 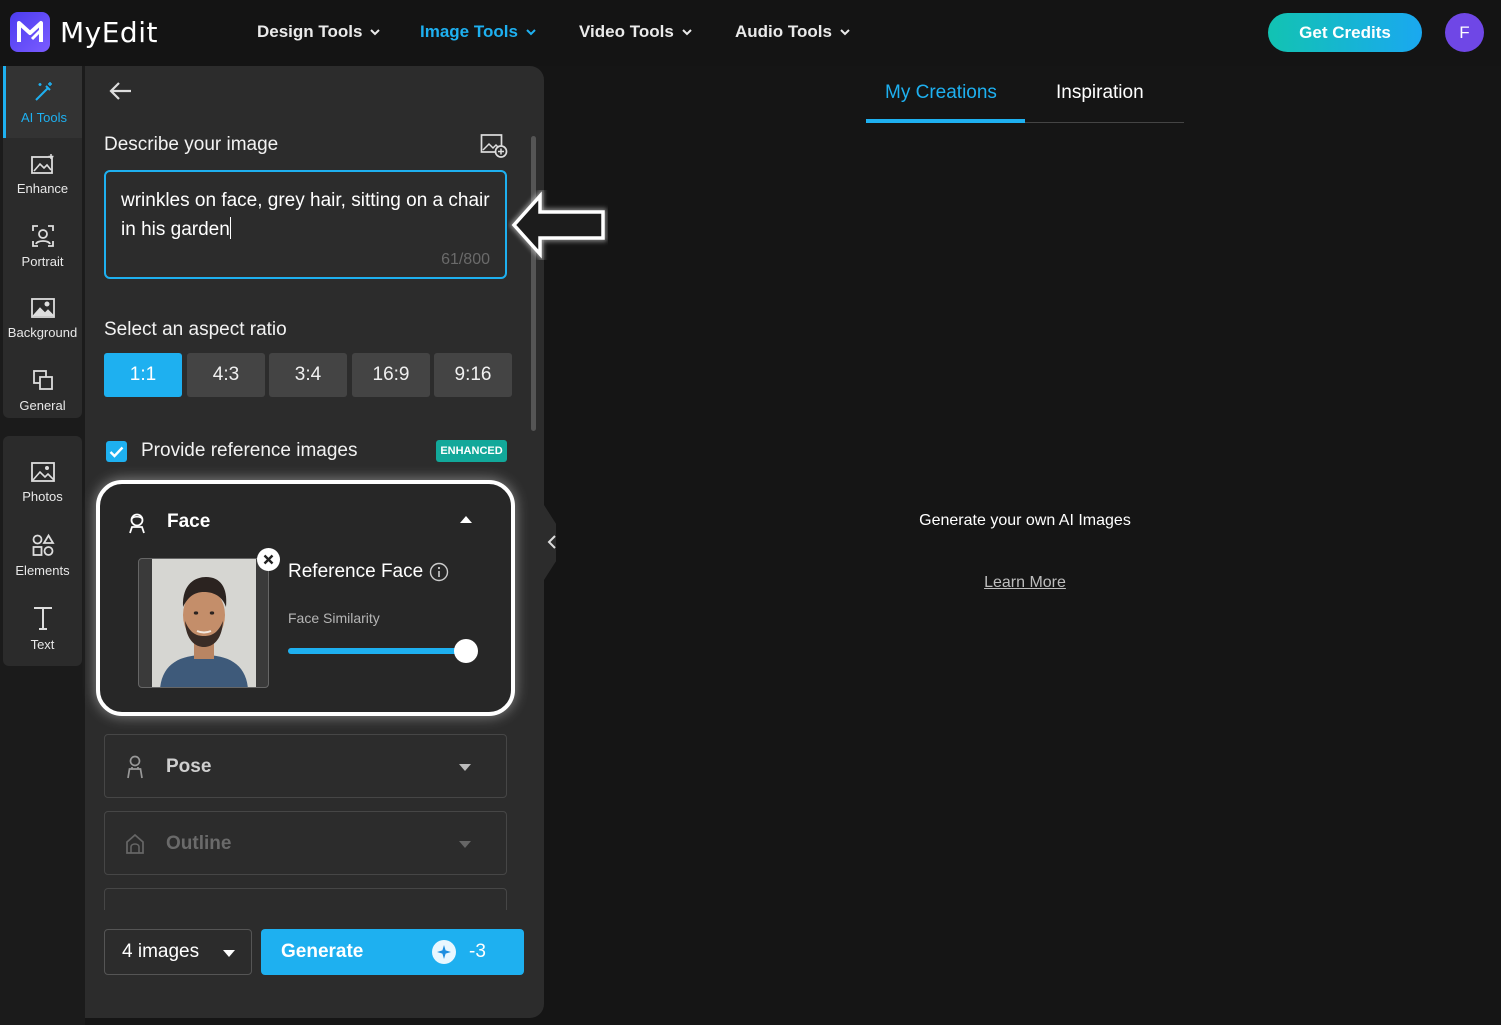 I want to click on nav-video-tools: Video Tools, so click(x=635, y=32).